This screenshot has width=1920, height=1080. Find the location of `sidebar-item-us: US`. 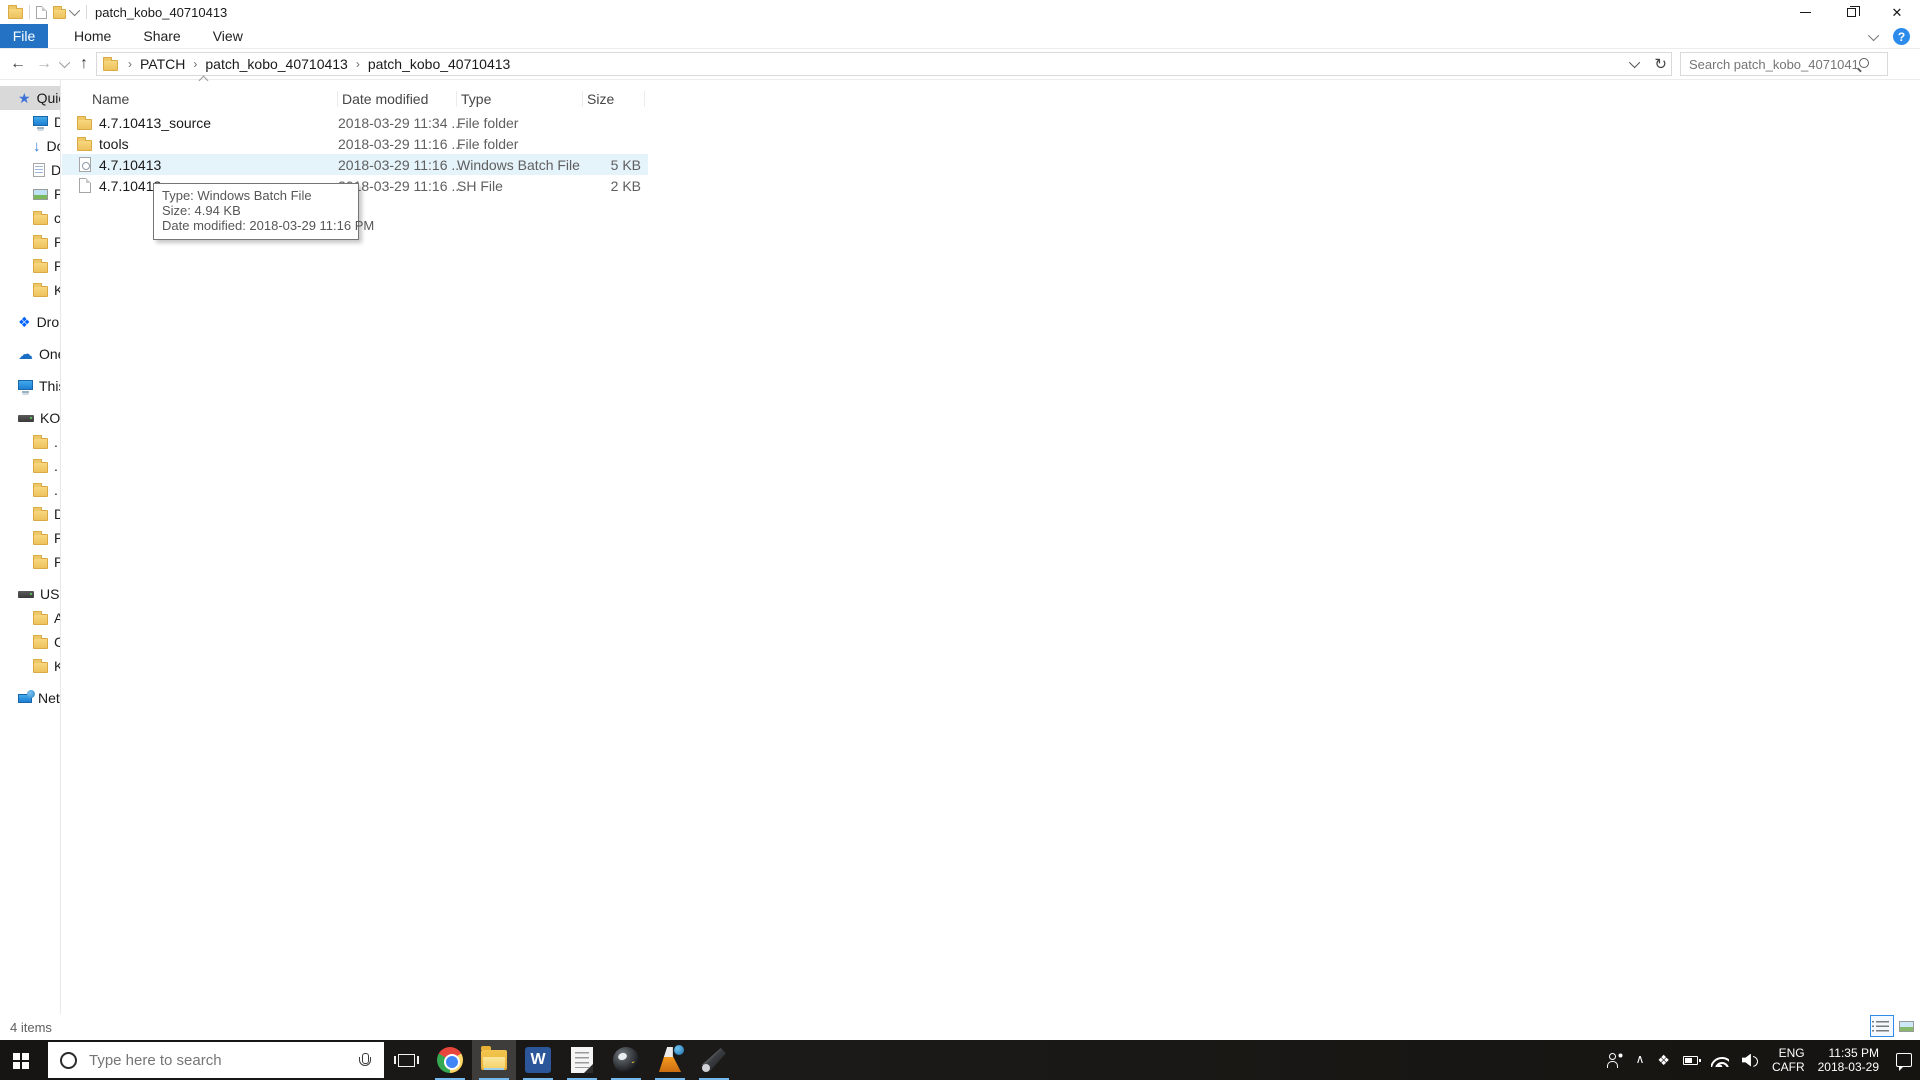

sidebar-item-us: US is located at coordinates (30, 594).